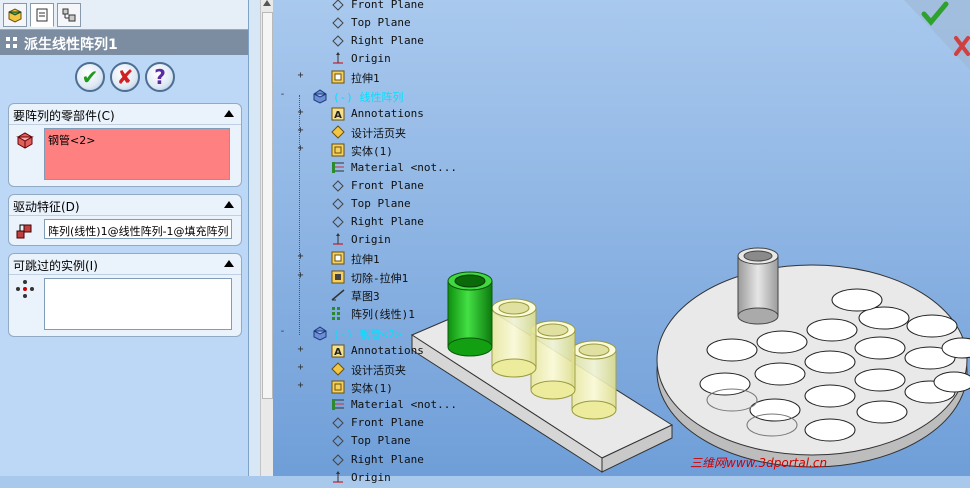 The height and width of the screenshot is (488, 970). Describe the element at coordinates (372, 151) in the screenshot. I see `tree-node-label: 实体(1)` at that location.